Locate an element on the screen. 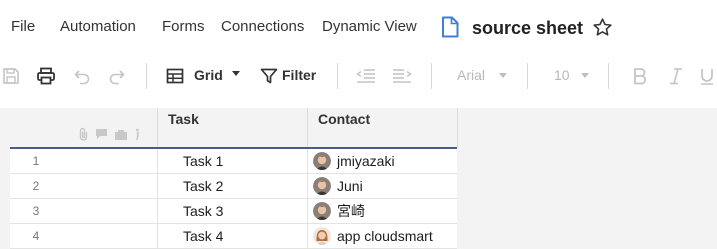 The width and height of the screenshot is (717, 249). table-row: 1 Task 1 jmiyazaki is located at coordinates (233, 161).